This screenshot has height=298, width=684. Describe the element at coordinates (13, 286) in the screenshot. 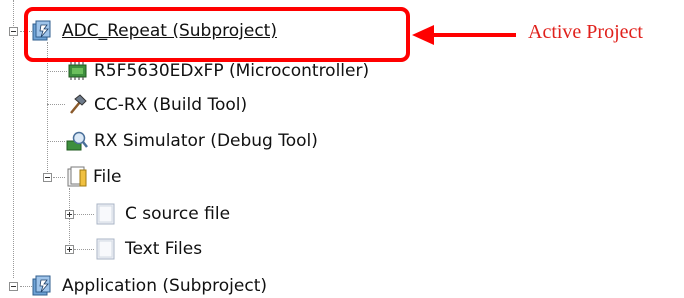

I see `collapse-toggle-application` at that location.